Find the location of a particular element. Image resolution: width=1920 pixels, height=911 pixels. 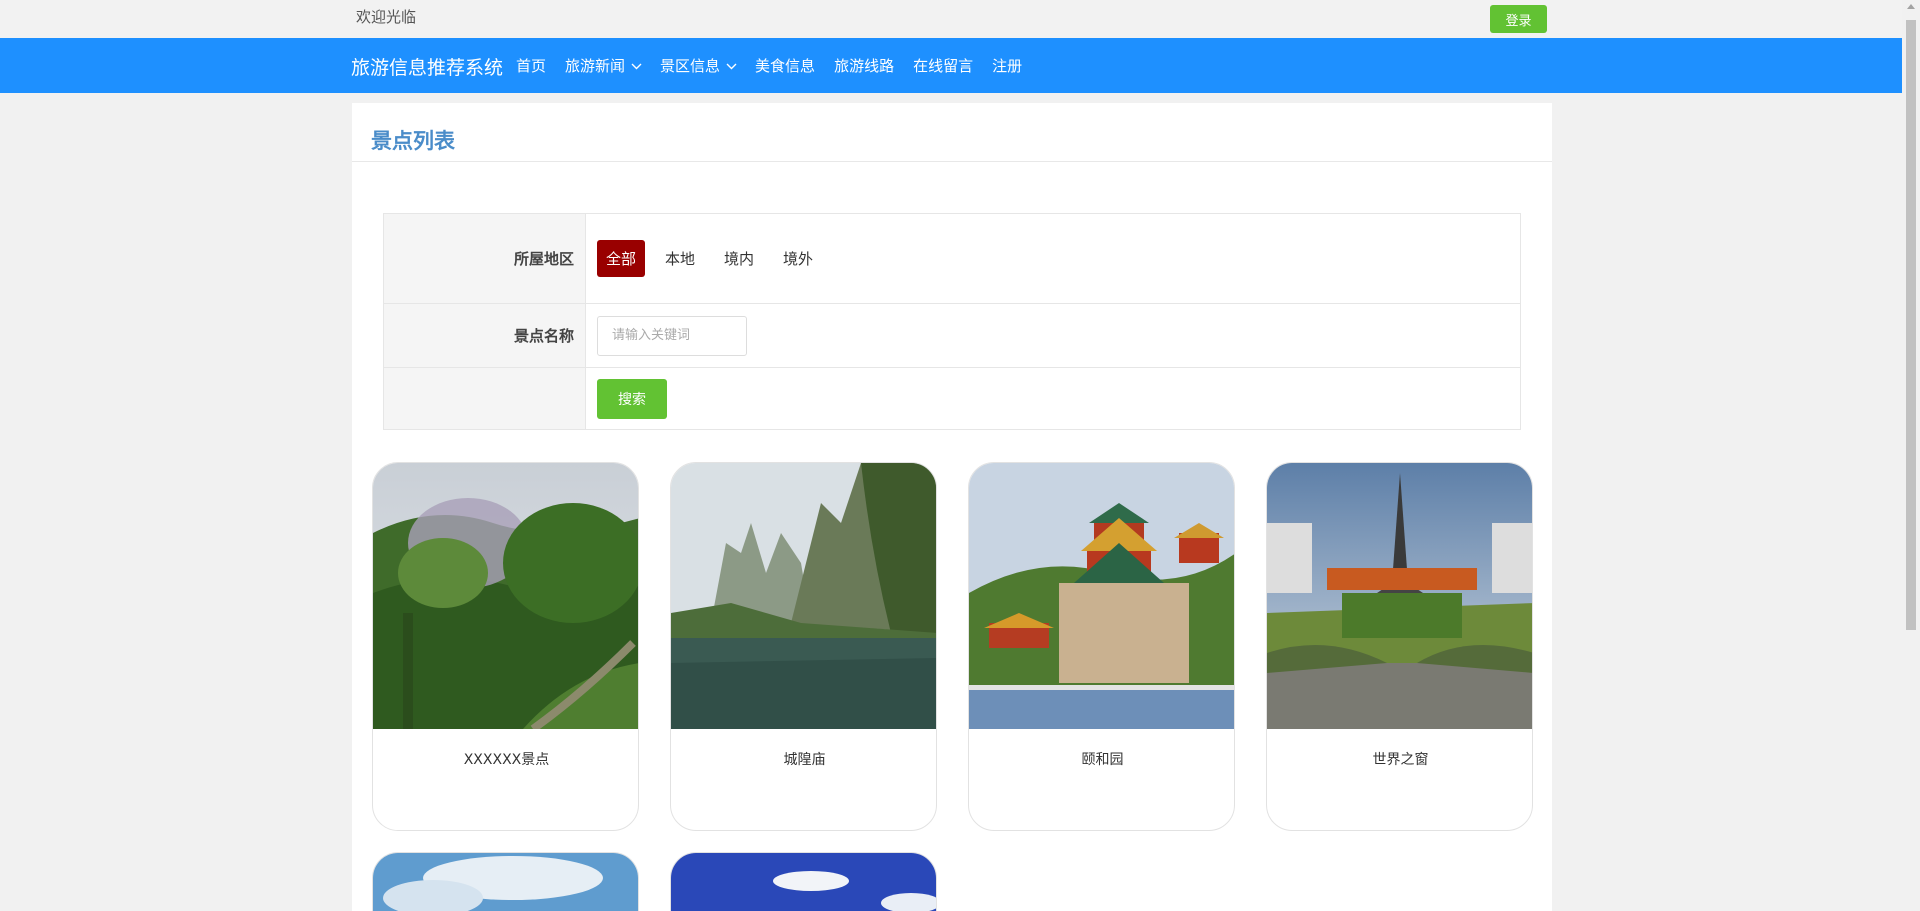

scenic-card: XXXXXX景点 is located at coordinates (505, 646).